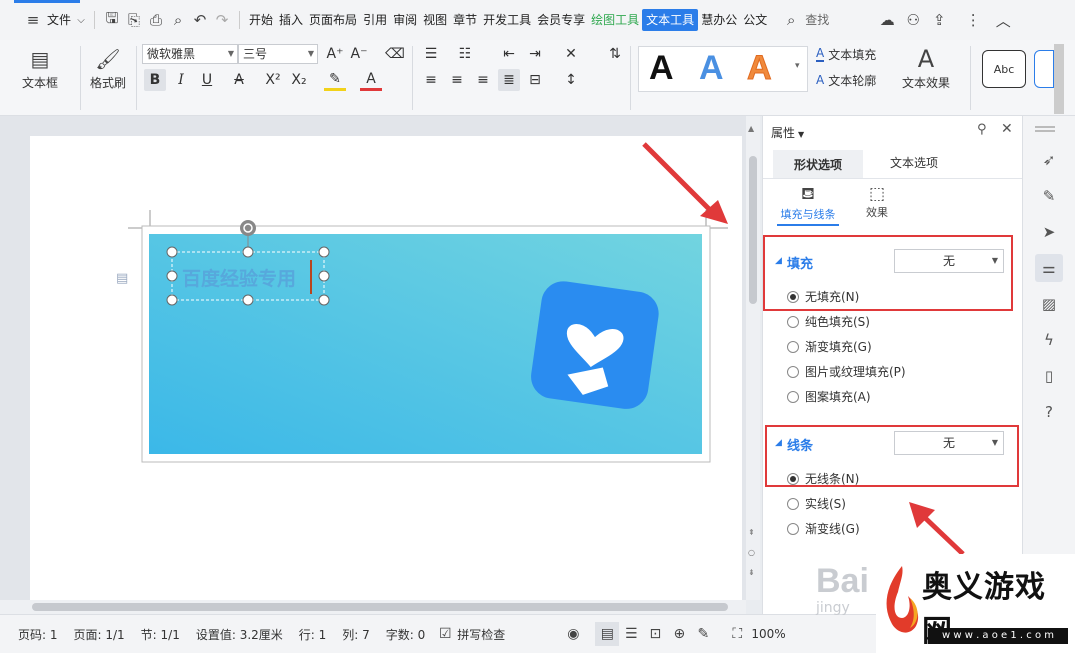 The width and height of the screenshot is (1075, 653). Describe the element at coordinates (299, 80) in the screenshot. I see `subscript-icon: X₂` at that location.